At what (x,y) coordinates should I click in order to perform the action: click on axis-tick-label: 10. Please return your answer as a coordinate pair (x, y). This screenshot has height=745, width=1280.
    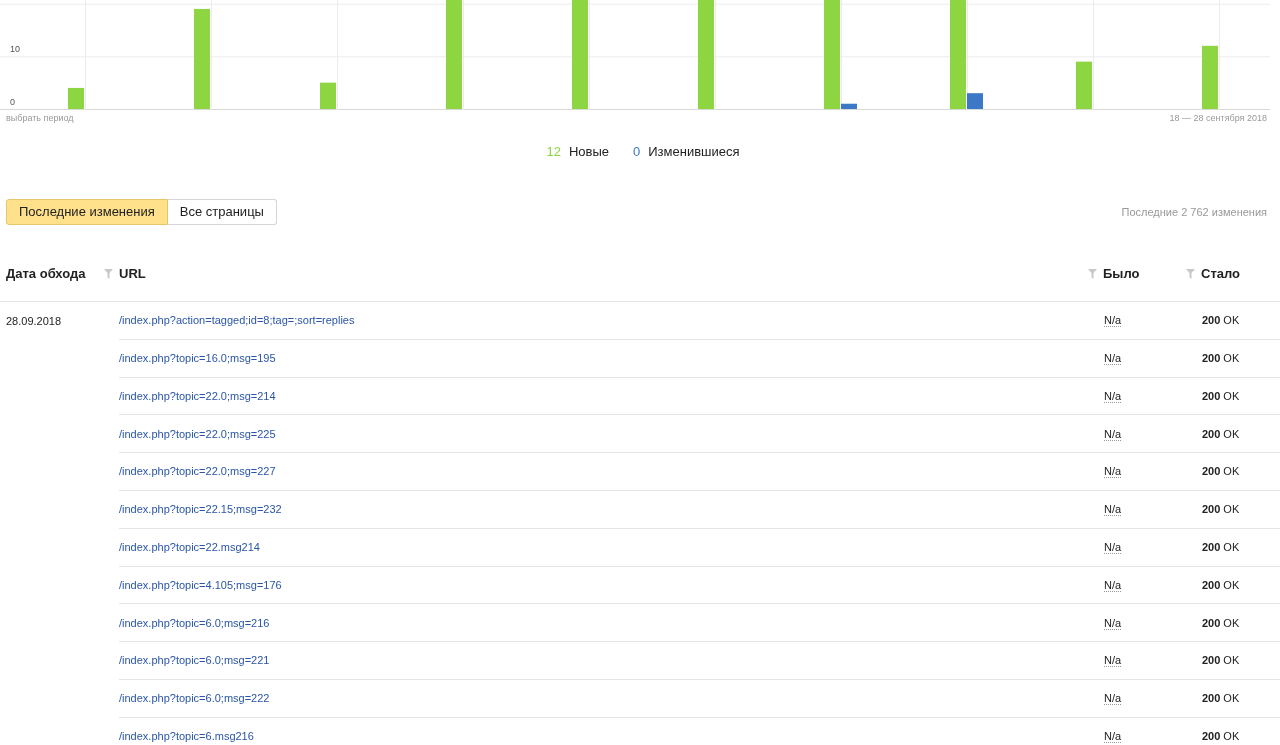
    Looking at the image, I should click on (15, 49).